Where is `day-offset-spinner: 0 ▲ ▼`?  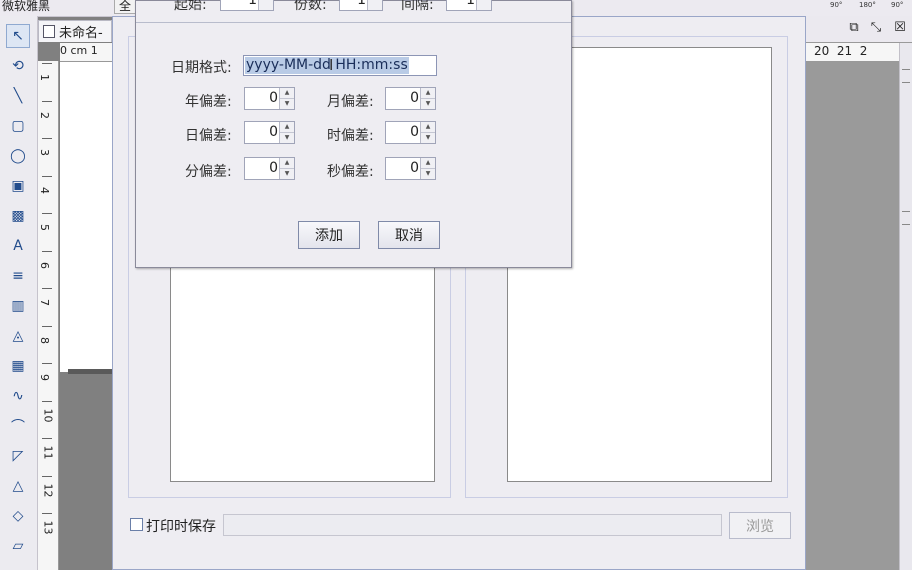 day-offset-spinner: 0 ▲ ▼ is located at coordinates (269, 132).